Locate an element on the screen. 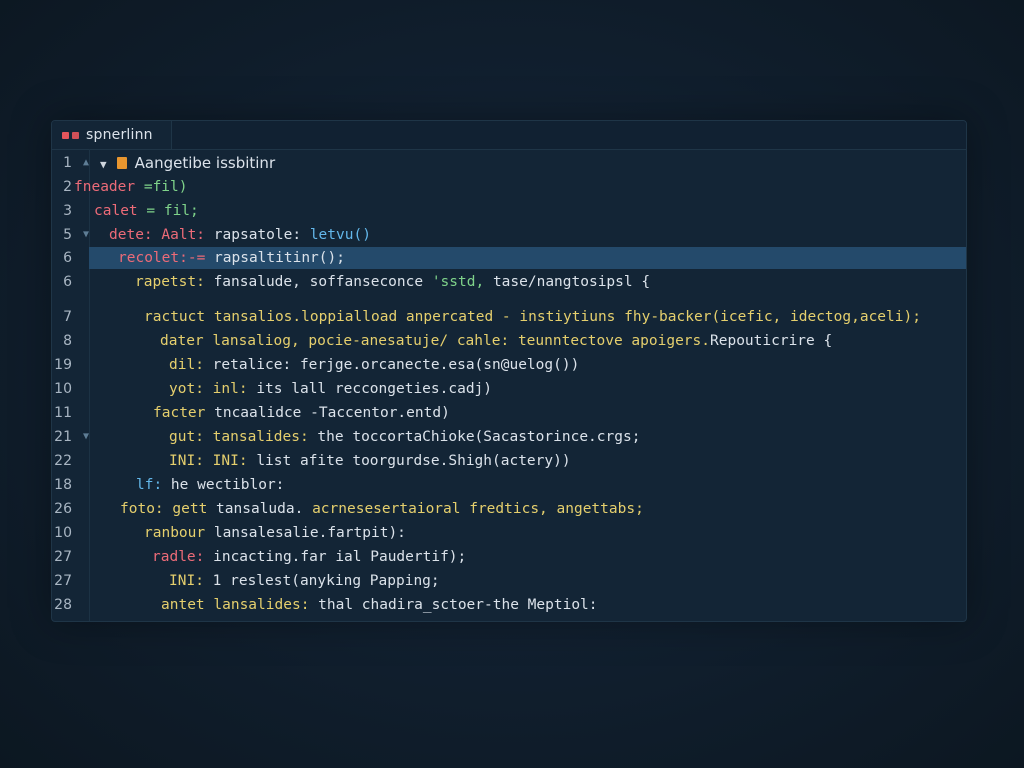 Image resolution: width=1024 pixels, height=768 pixels. code-text: yot: inl: its lall reccongeties.cadj) is located at coordinates (330, 389).